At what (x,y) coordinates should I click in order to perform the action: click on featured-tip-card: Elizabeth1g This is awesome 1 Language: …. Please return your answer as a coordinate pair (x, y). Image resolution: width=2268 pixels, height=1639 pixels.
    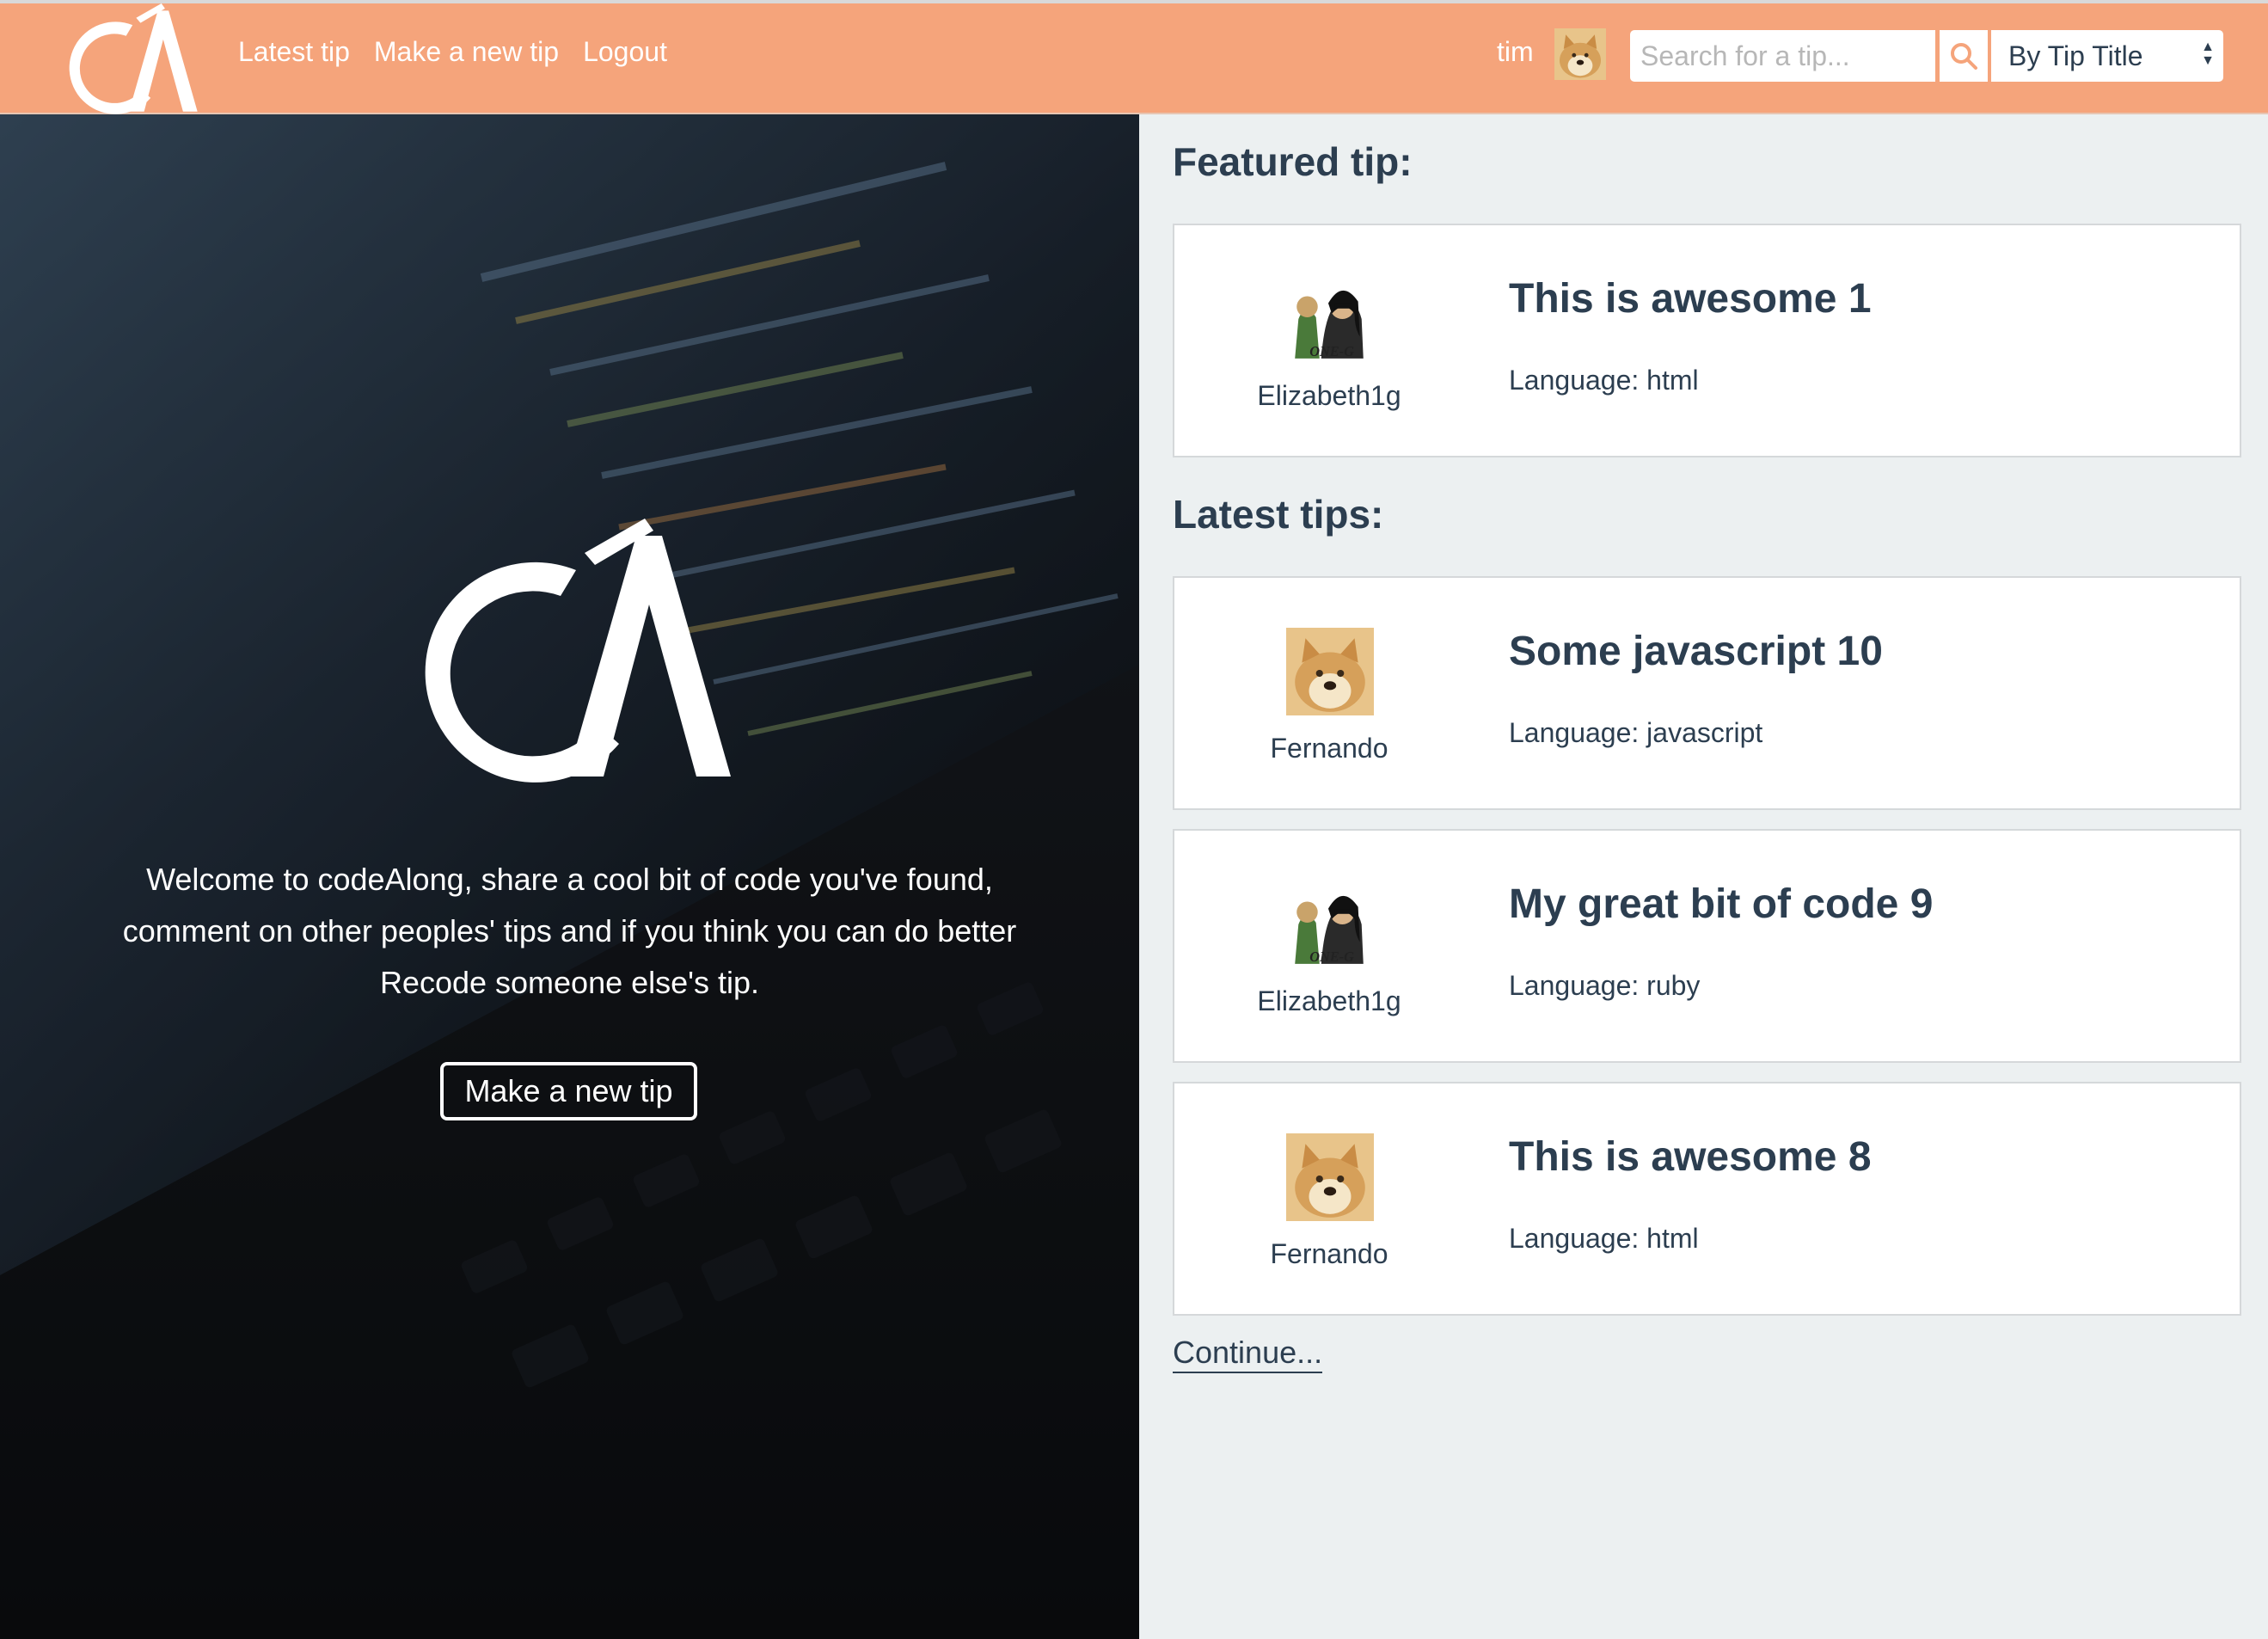
    Looking at the image, I should click on (1707, 340).